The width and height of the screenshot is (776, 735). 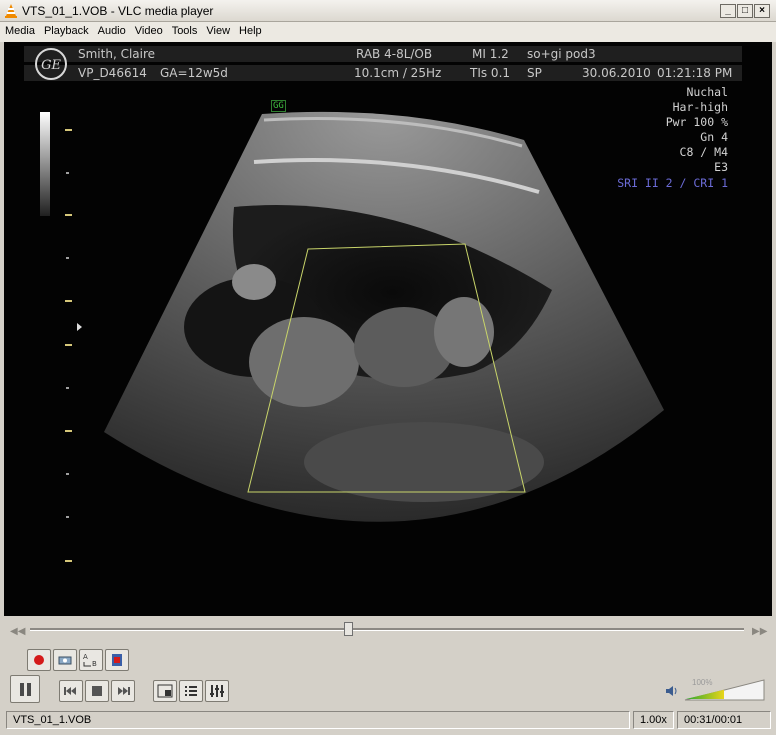 What do you see at coordinates (714, 137) in the screenshot?
I see `param-gain: Gn 4` at bounding box center [714, 137].